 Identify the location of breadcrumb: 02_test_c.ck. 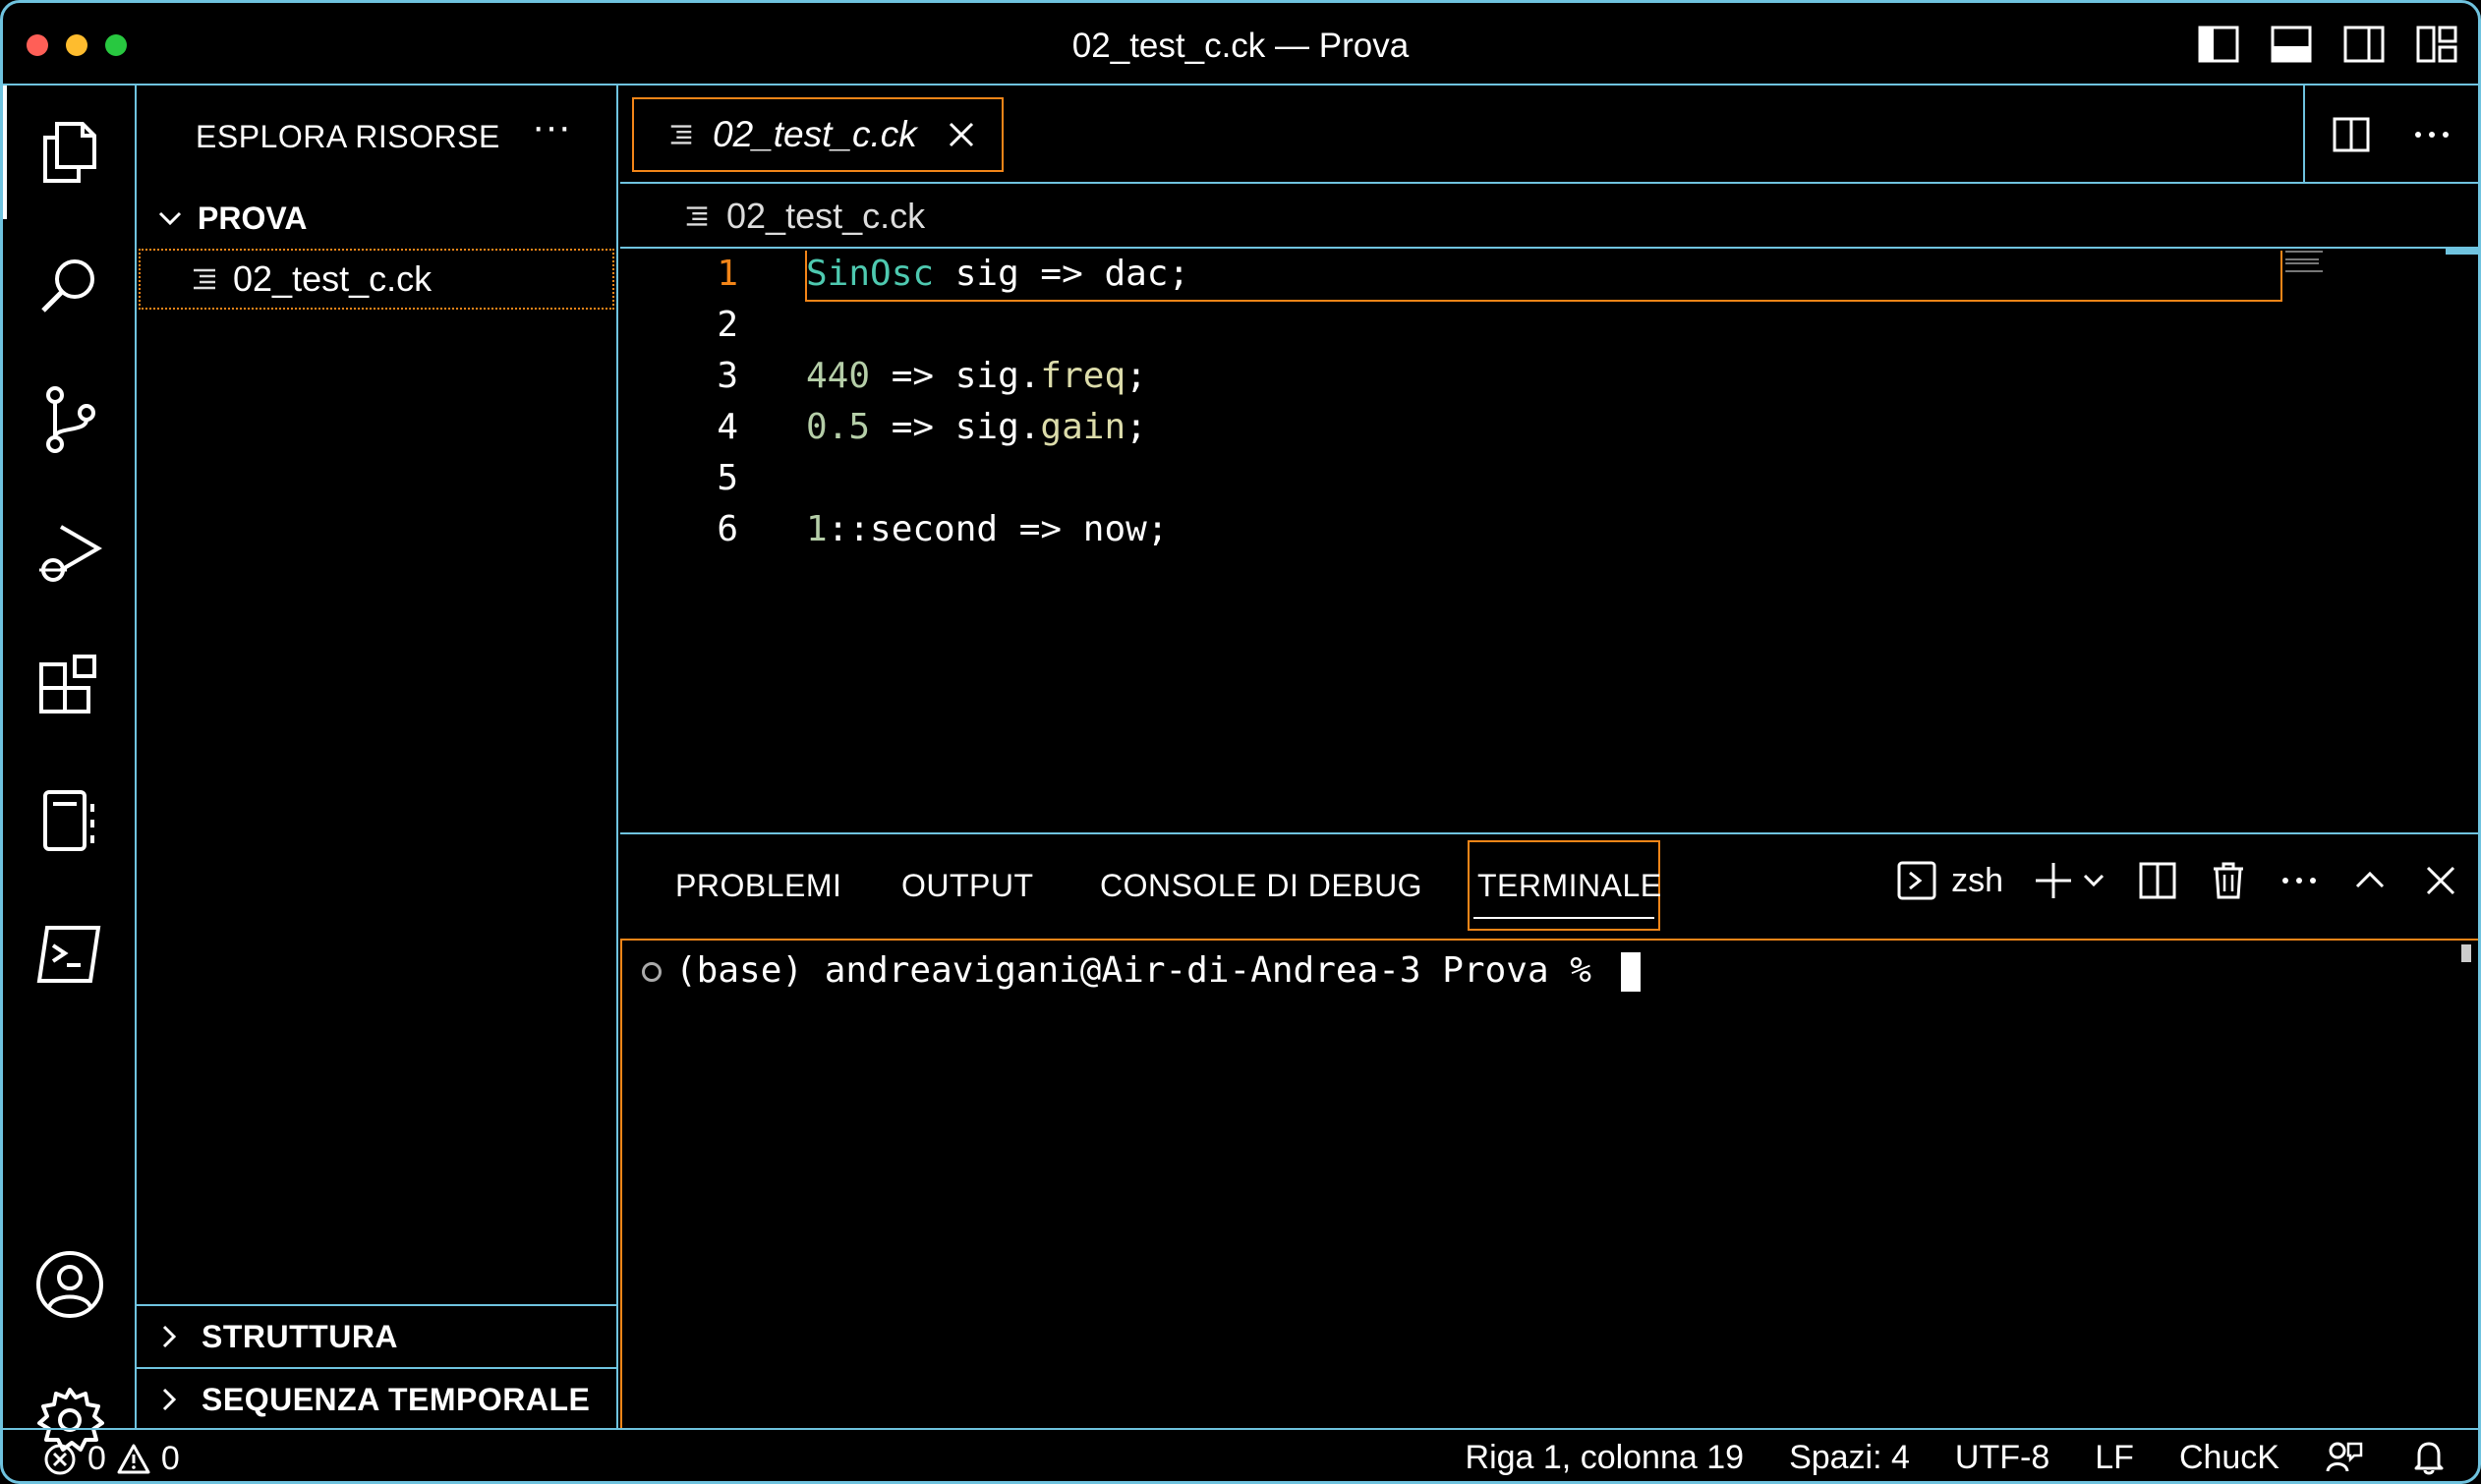
(804, 216).